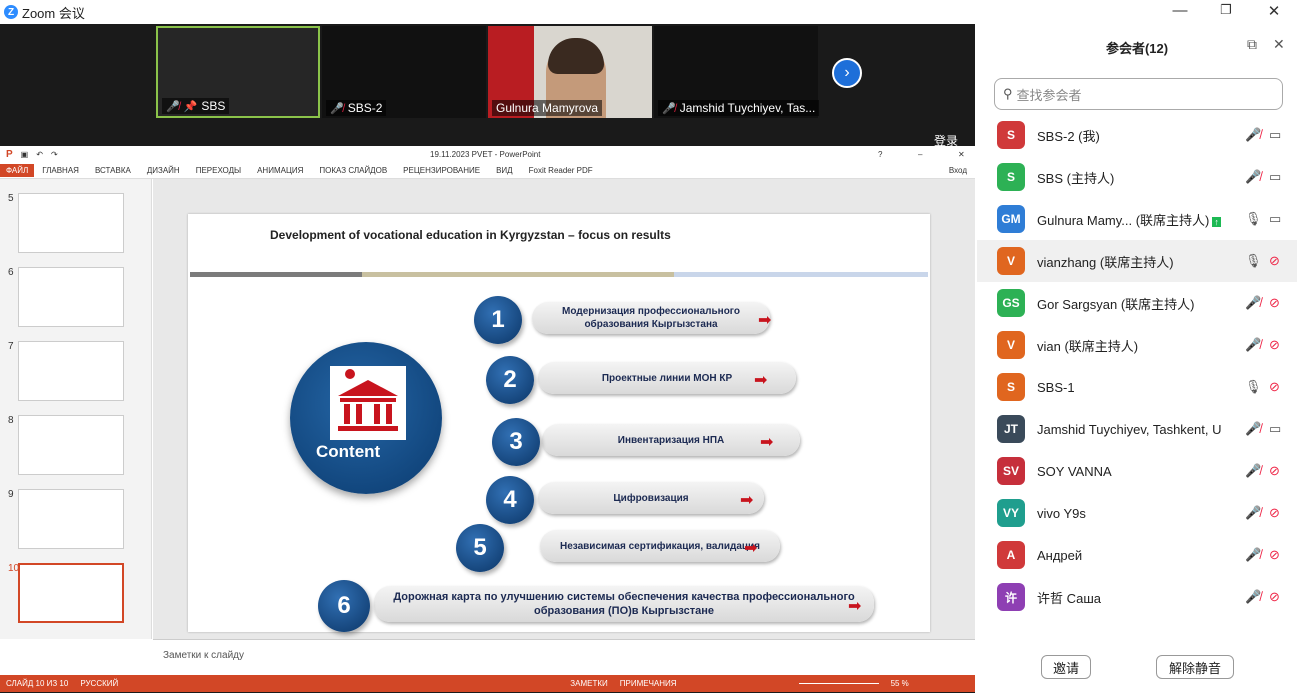 This screenshot has width=1299, height=693. What do you see at coordinates (1074, 471) in the screenshot?
I see `participant-name-text: SOY VANNA` at bounding box center [1074, 471].